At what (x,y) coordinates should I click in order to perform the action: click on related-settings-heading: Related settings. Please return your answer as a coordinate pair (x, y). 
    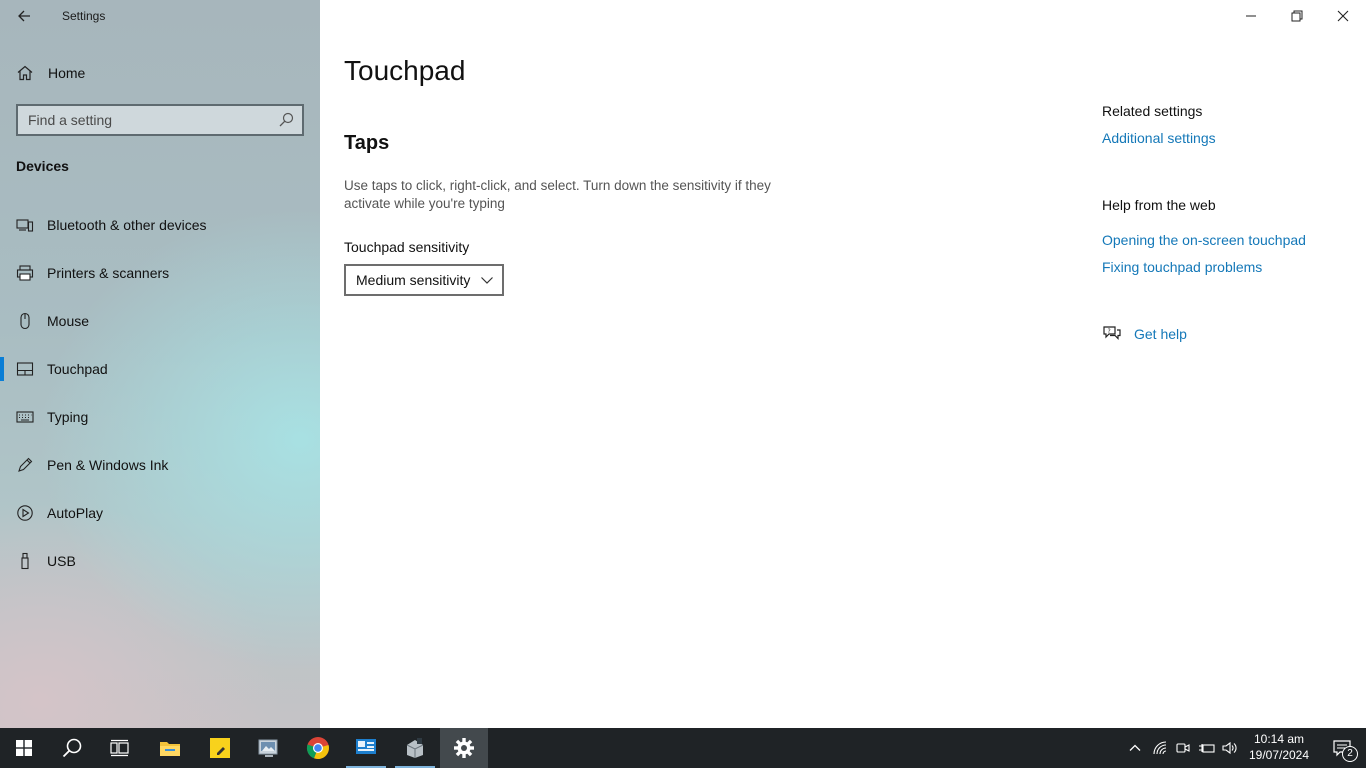
    Looking at the image, I should click on (1152, 111).